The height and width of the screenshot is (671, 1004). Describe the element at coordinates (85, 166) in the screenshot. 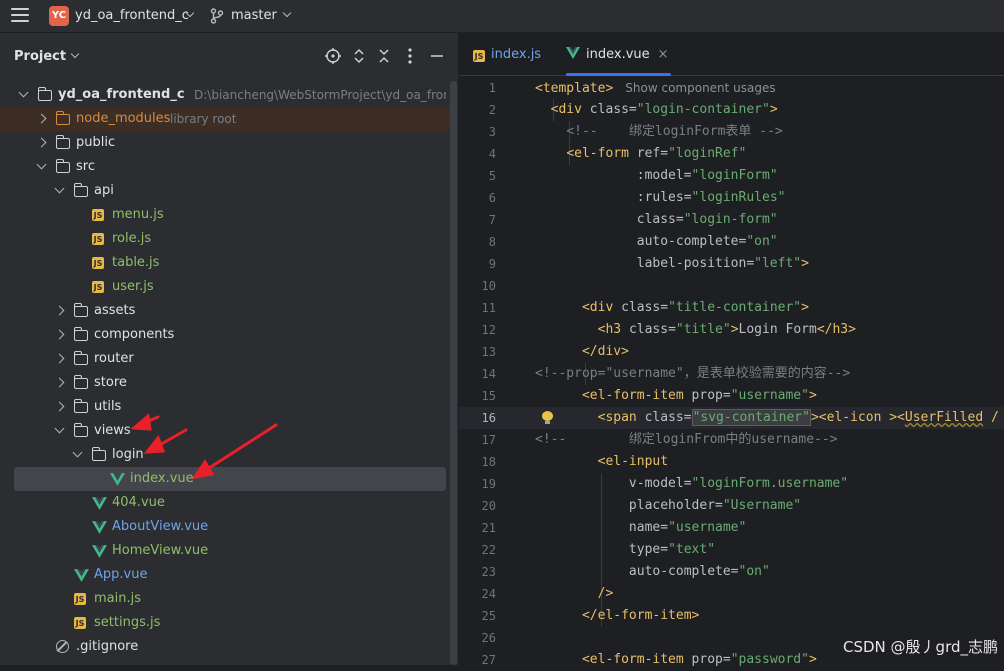

I see `tree-item-label: src` at that location.